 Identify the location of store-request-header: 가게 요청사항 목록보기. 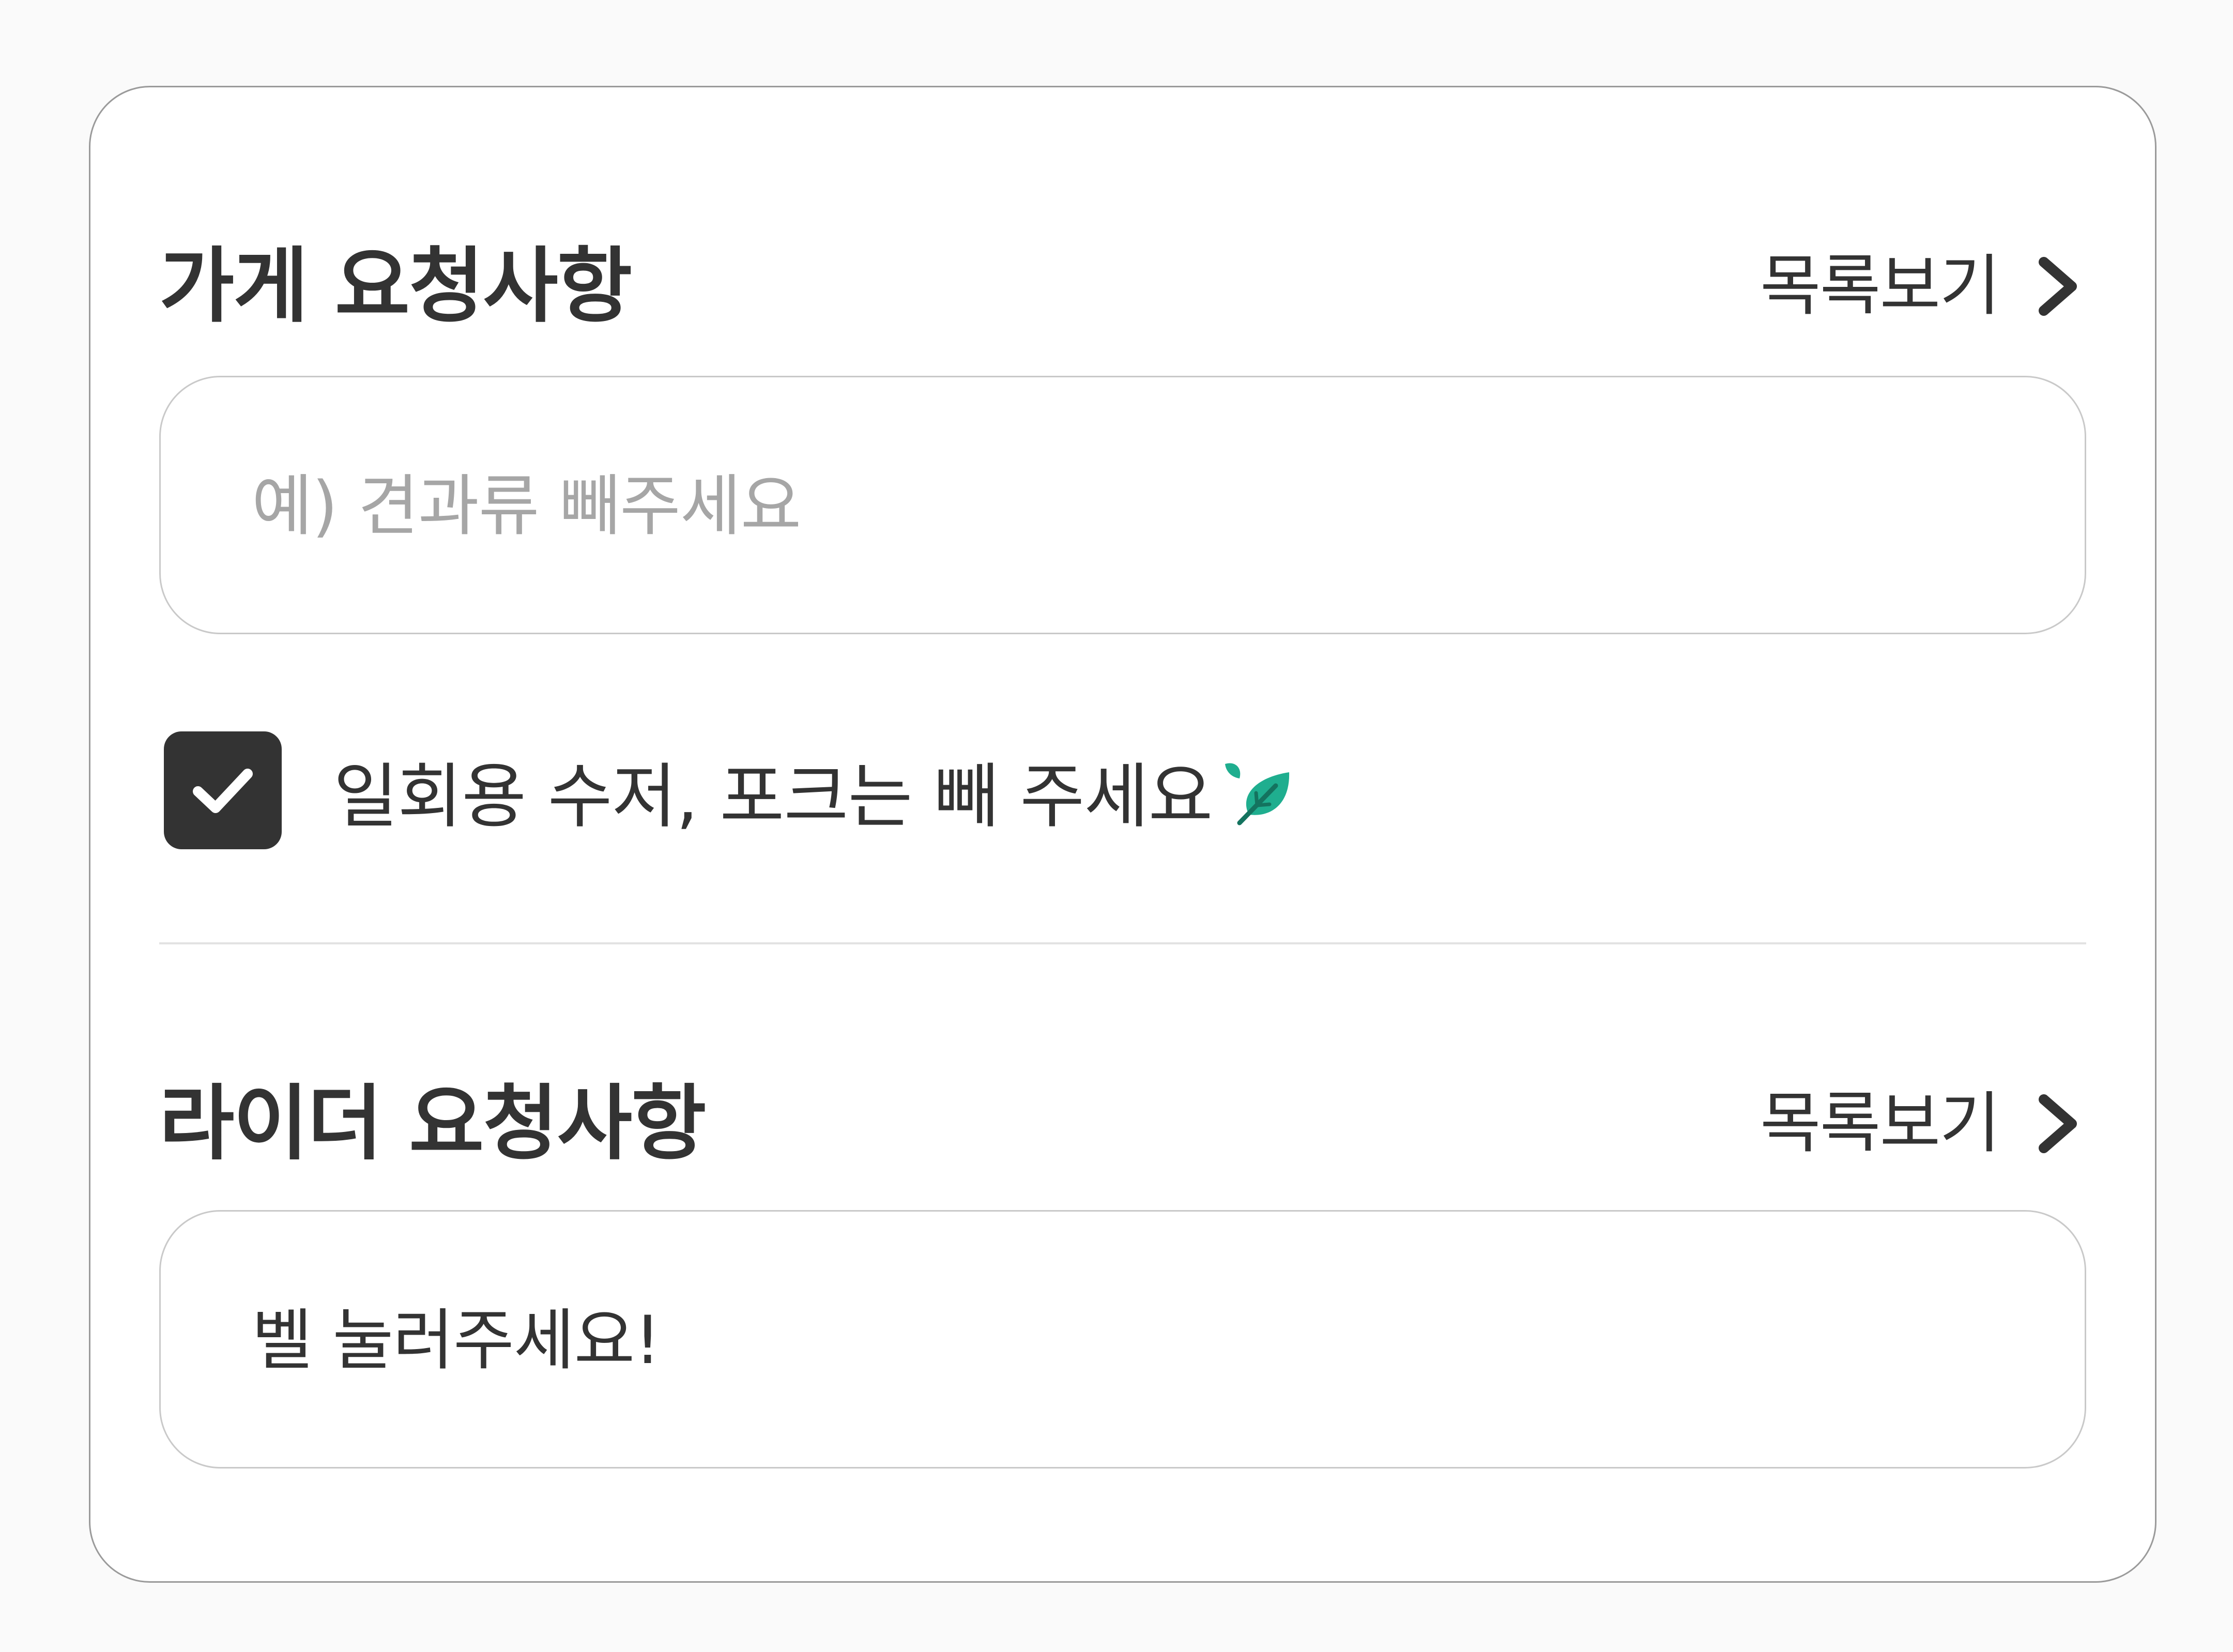
(1122, 286).